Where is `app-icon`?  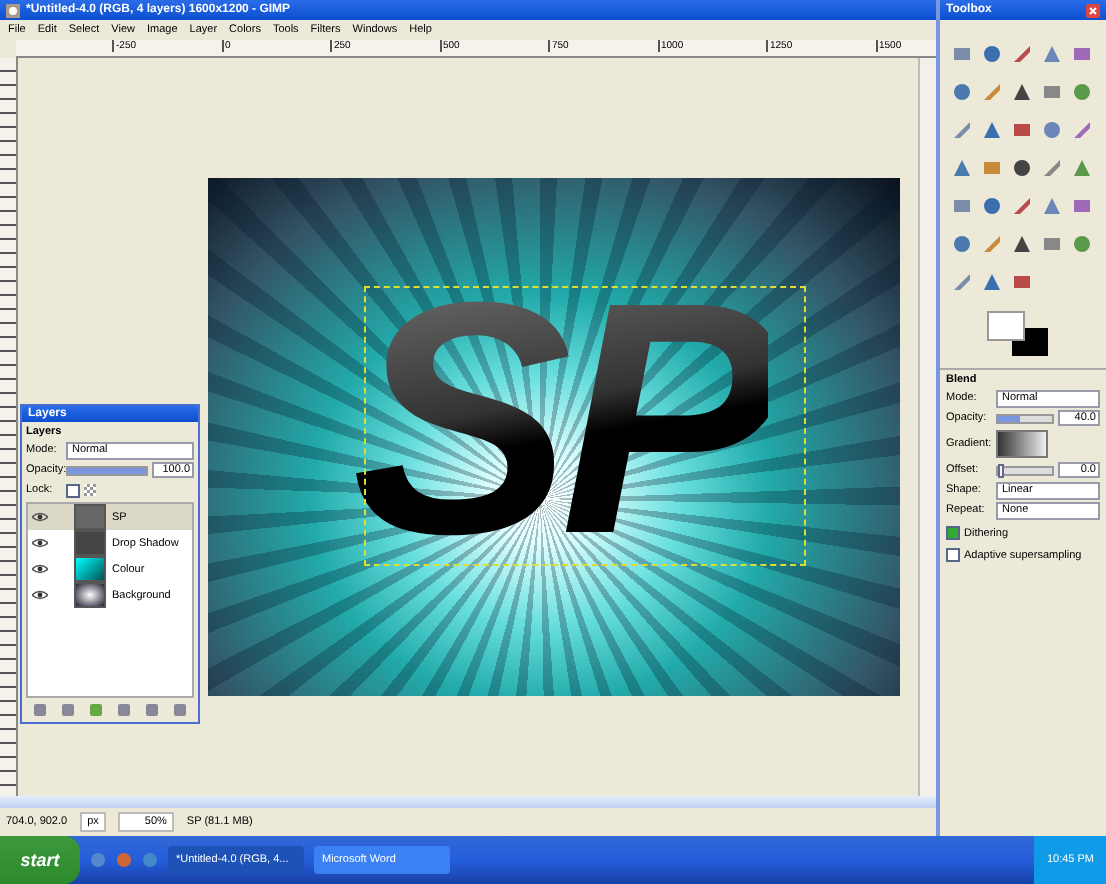
app-icon is located at coordinates (13, 10).